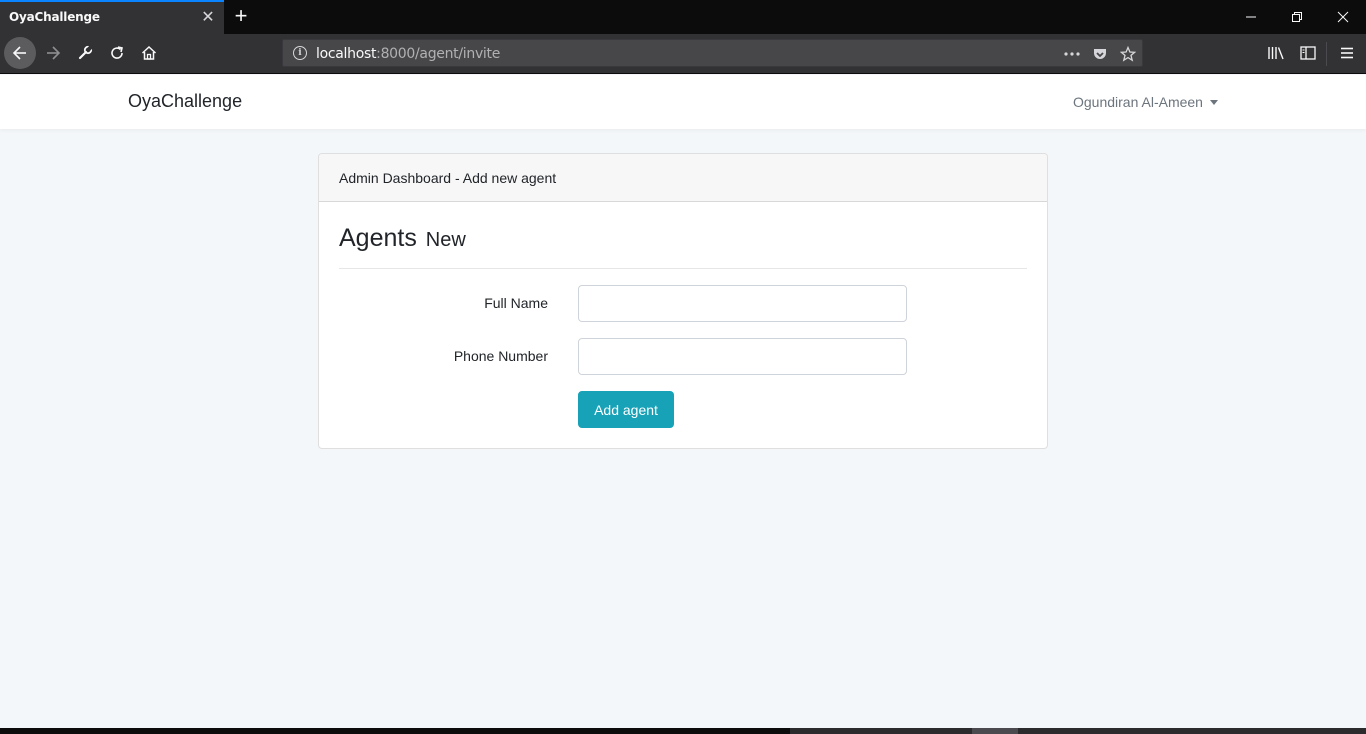 This screenshot has height=734, width=1366. What do you see at coordinates (712, 53) in the screenshot?
I see `address-bar: i localhost:8000/agent/invite` at bounding box center [712, 53].